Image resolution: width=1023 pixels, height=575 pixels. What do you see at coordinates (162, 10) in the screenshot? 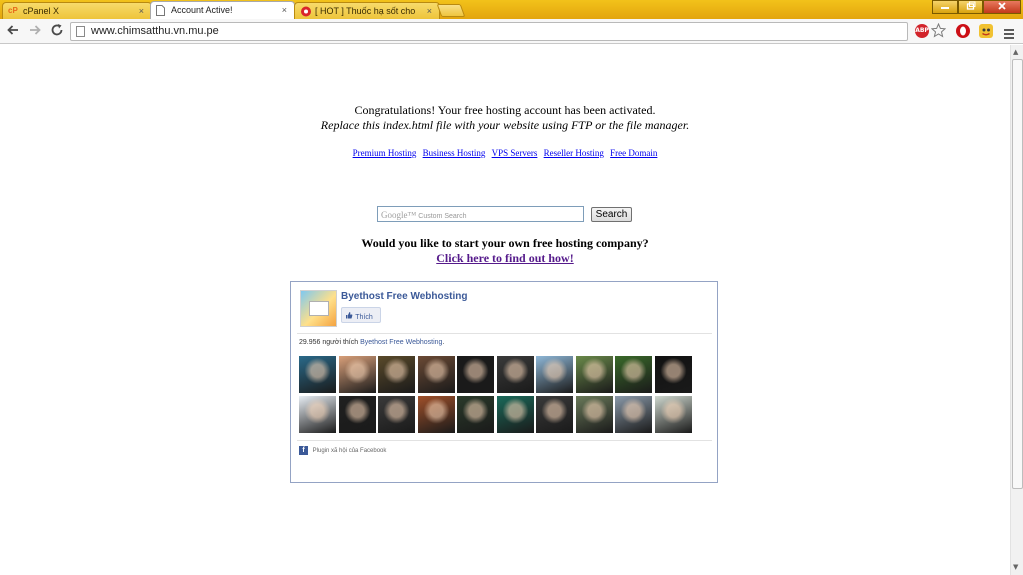
I see `page-favicon-icon` at bounding box center [162, 10].